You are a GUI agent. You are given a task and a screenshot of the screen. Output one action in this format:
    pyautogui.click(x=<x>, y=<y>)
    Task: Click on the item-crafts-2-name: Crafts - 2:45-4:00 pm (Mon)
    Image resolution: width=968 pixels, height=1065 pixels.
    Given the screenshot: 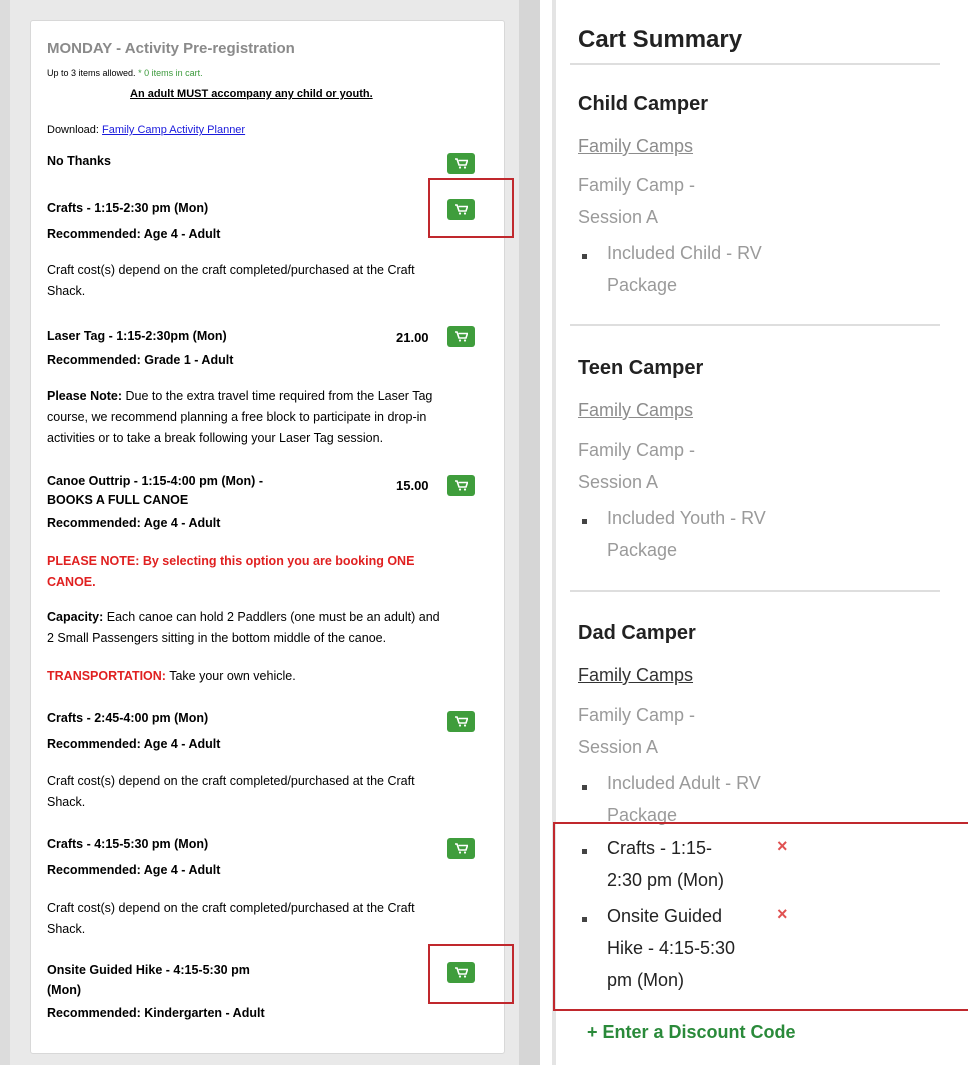 What is the action you would take?
    pyautogui.click(x=128, y=718)
    